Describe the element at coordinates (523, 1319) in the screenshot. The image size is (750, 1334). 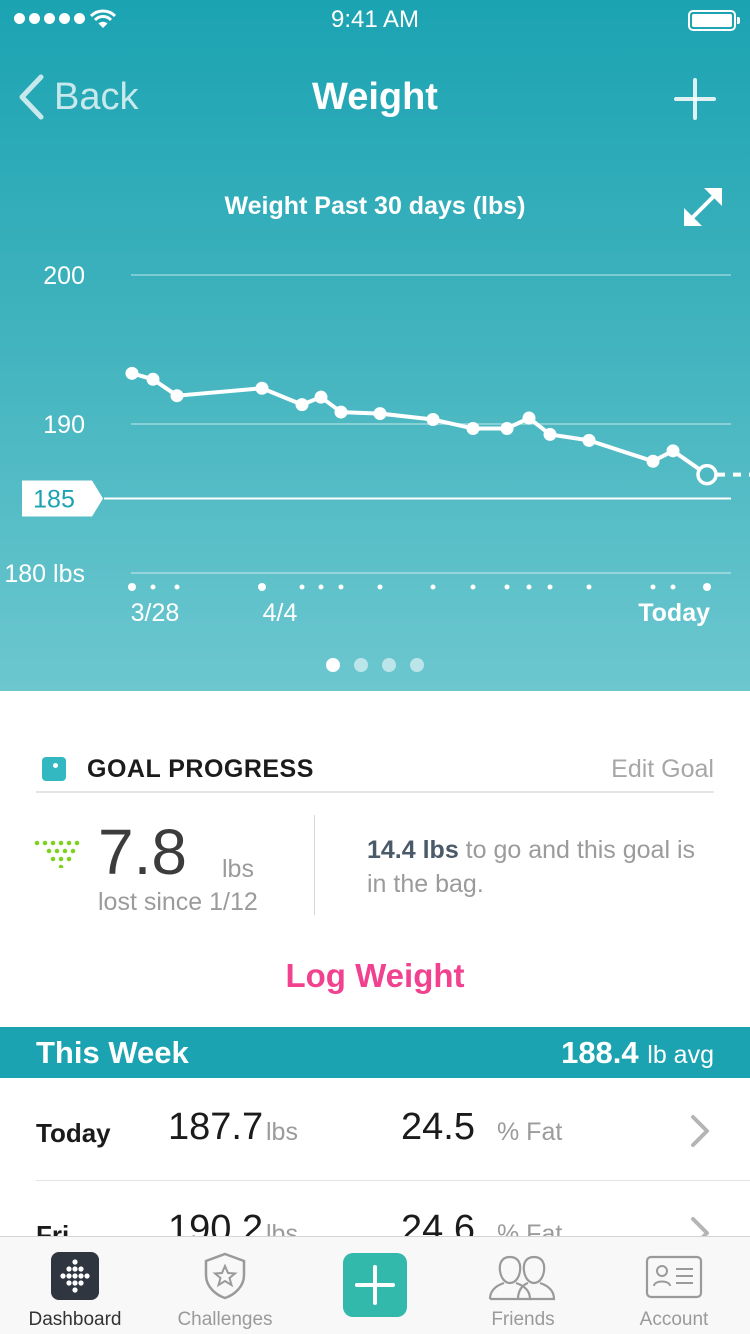
I see `tab-label: Friends` at that location.